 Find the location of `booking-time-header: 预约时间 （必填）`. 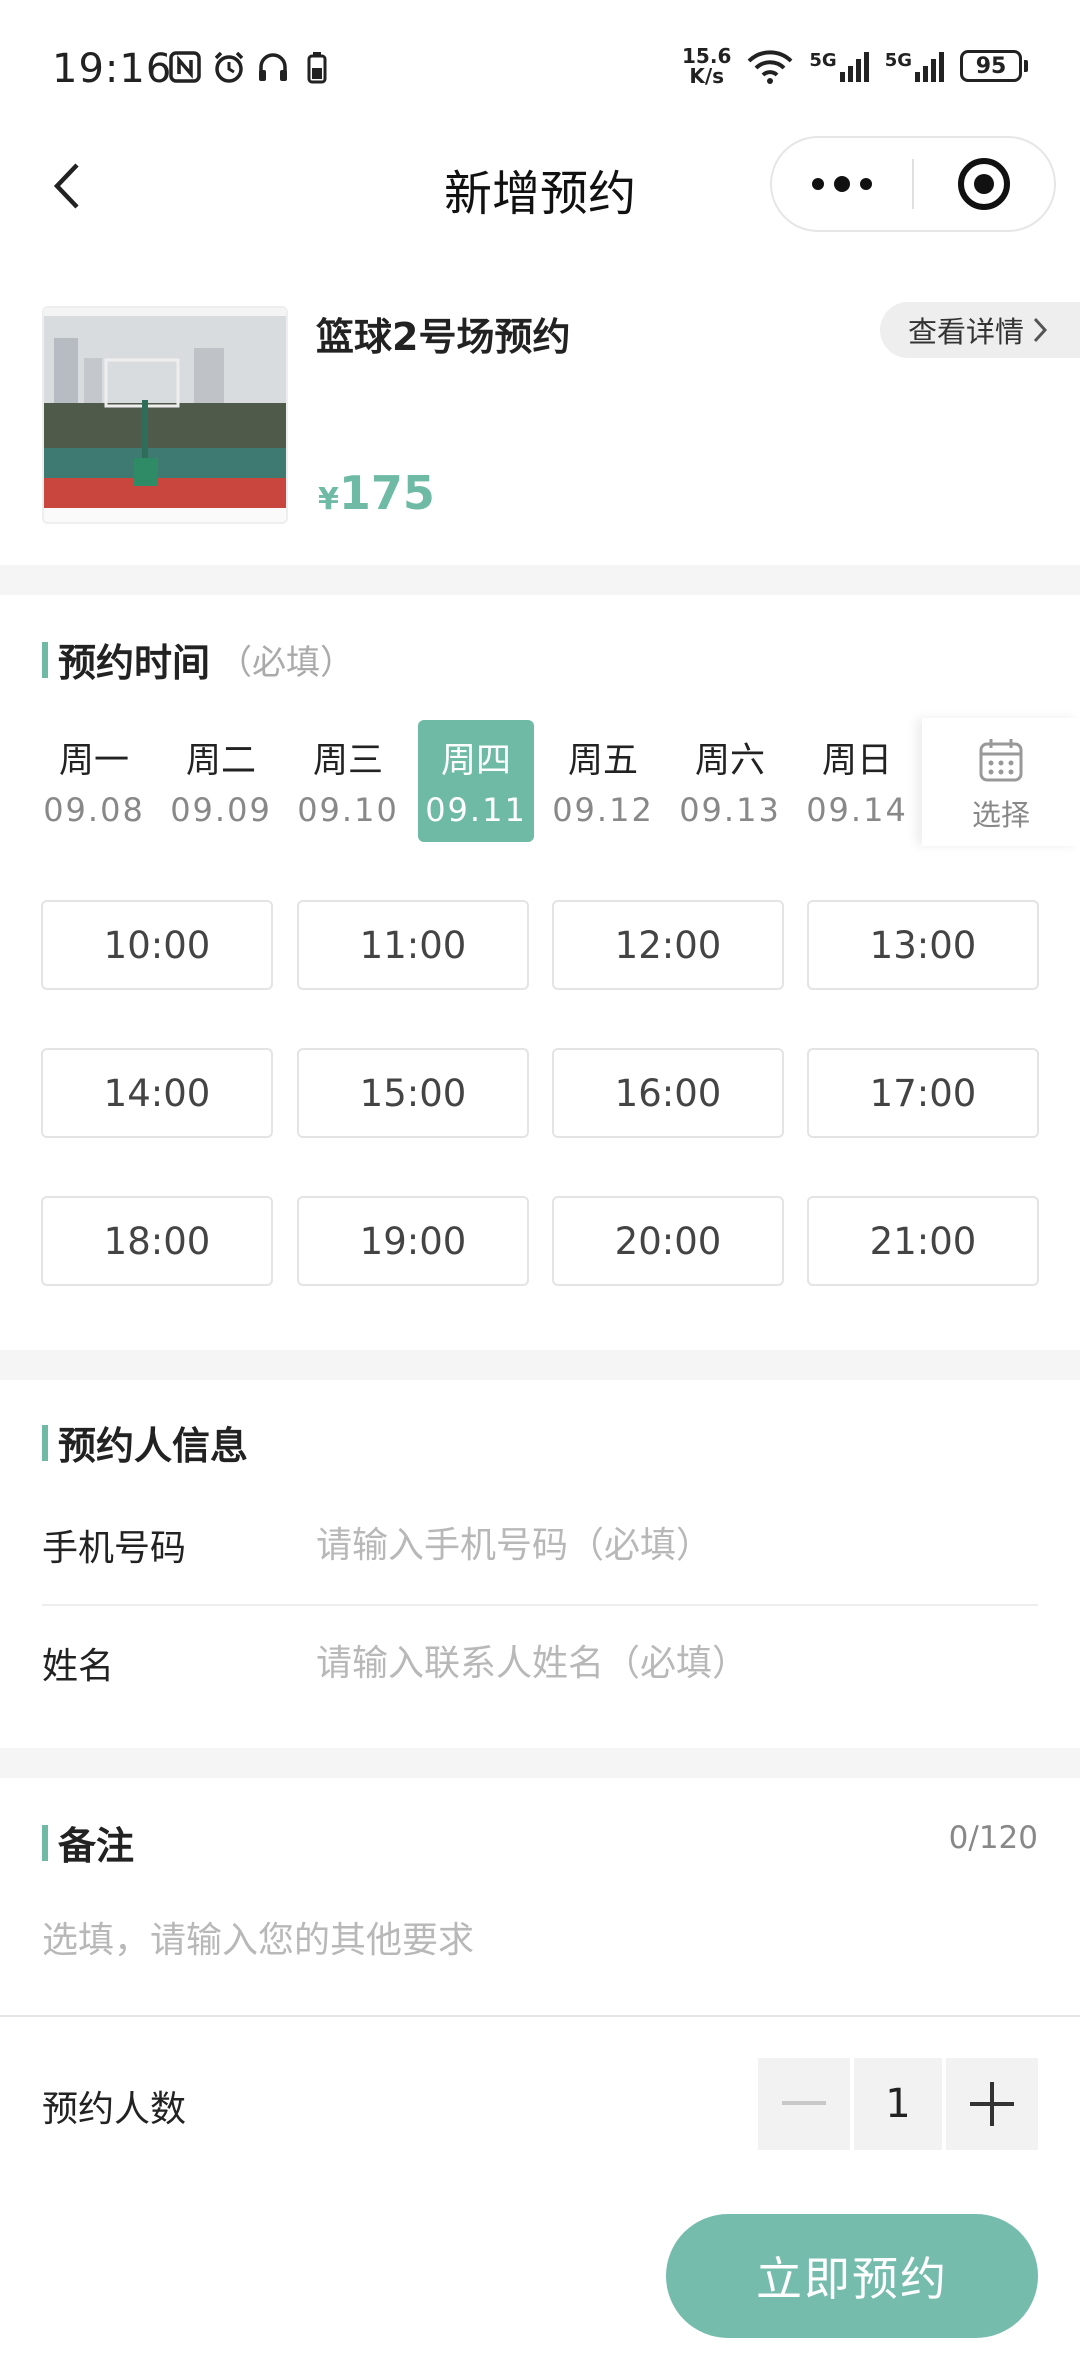

booking-time-header: 预约时间 （必填） is located at coordinates (198, 659).